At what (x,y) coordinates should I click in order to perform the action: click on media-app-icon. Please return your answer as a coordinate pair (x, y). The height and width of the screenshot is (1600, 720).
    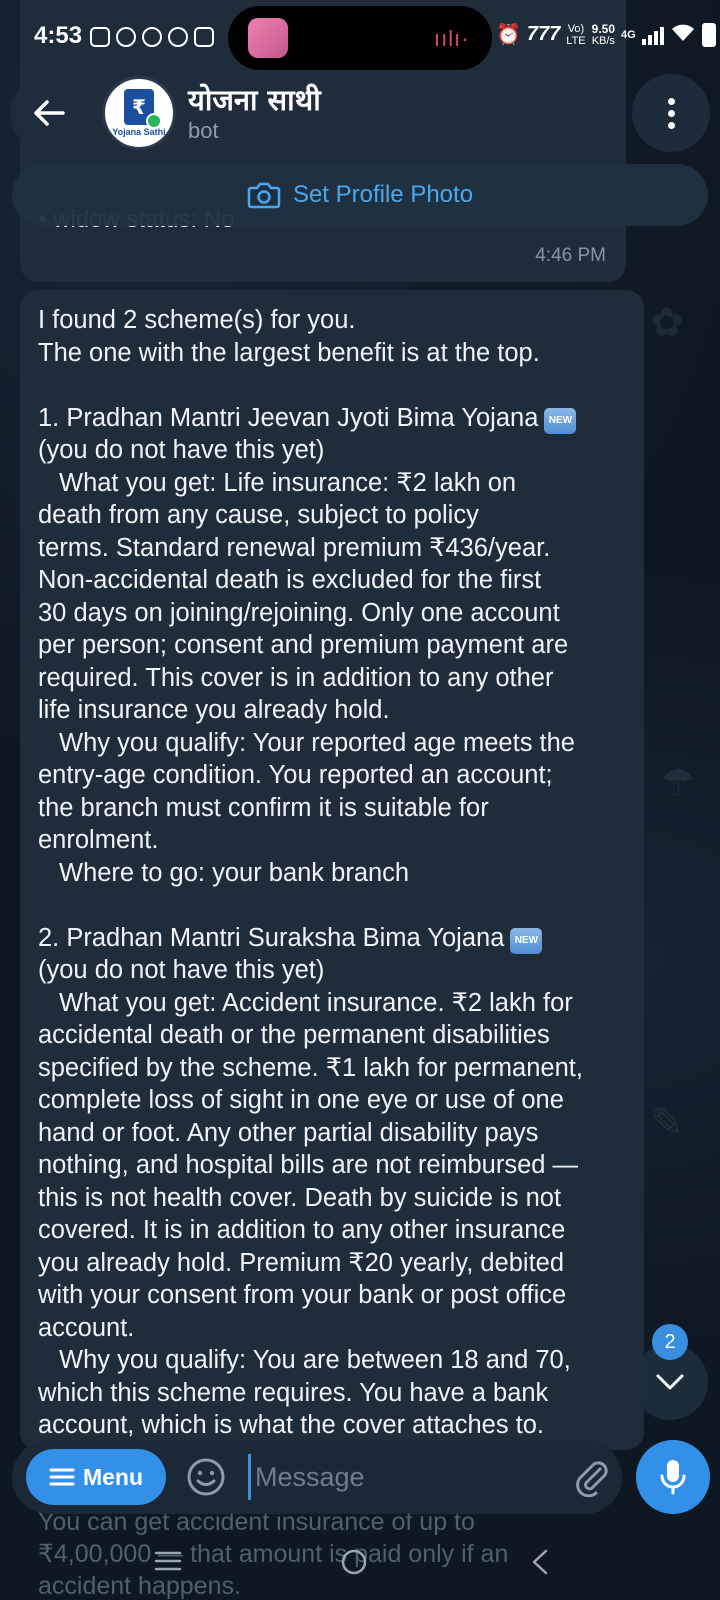
    Looking at the image, I should click on (268, 38).